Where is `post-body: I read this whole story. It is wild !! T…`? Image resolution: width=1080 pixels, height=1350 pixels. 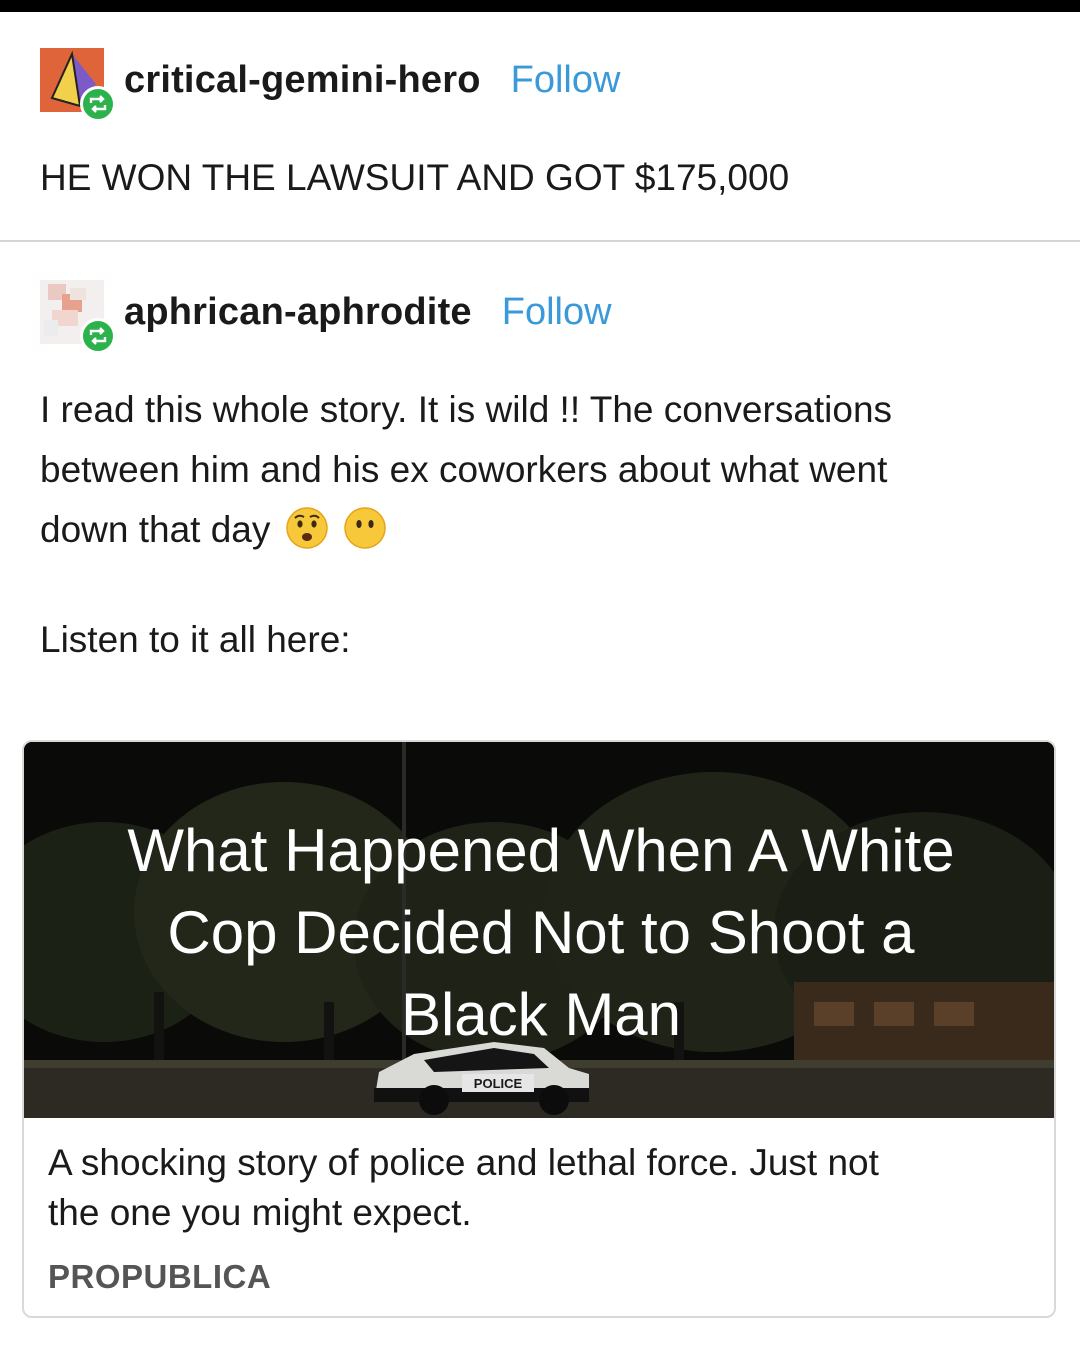 post-body: I read this whole story. It is wild !! T… is located at coordinates (545, 470).